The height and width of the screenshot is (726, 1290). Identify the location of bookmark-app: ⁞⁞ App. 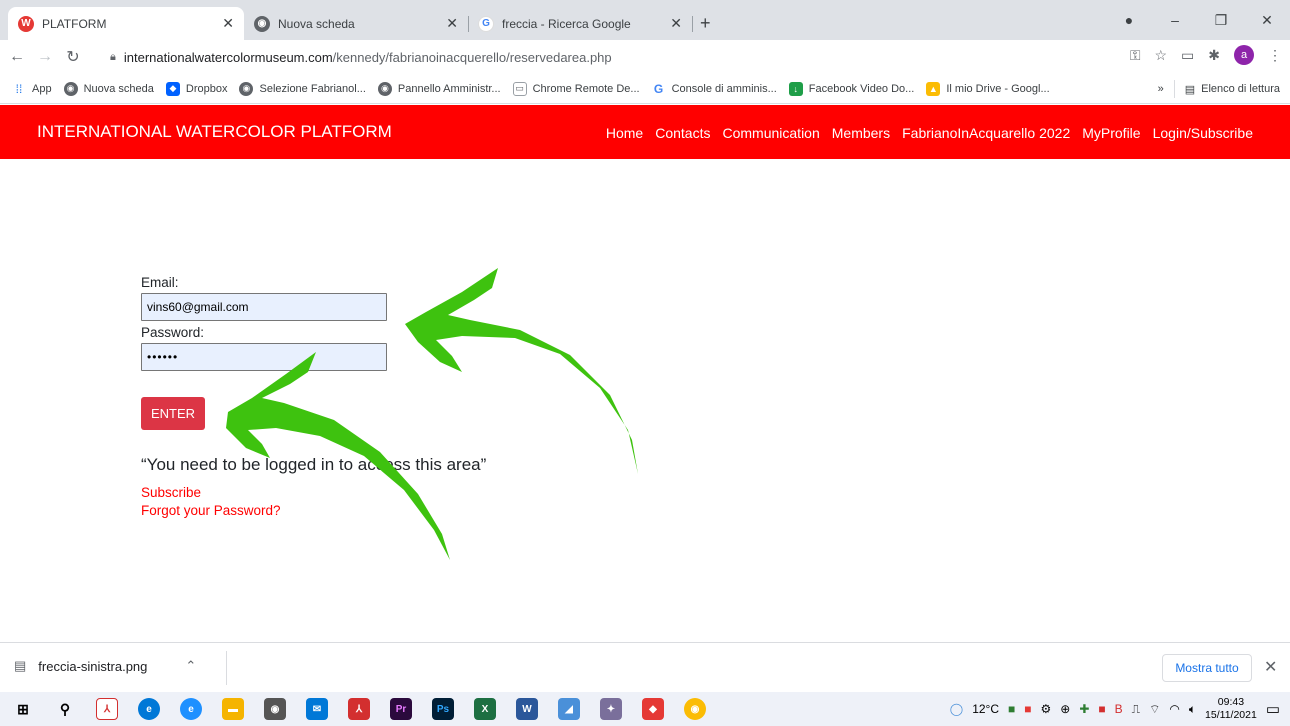
(32, 88).